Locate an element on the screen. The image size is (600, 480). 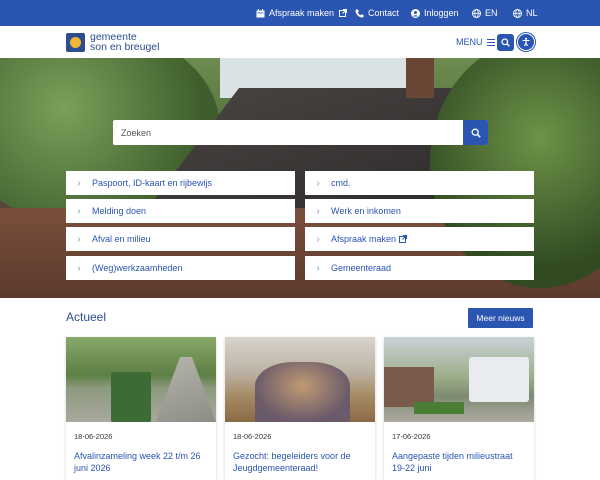
search-submit-button is located at coordinates (475, 132).